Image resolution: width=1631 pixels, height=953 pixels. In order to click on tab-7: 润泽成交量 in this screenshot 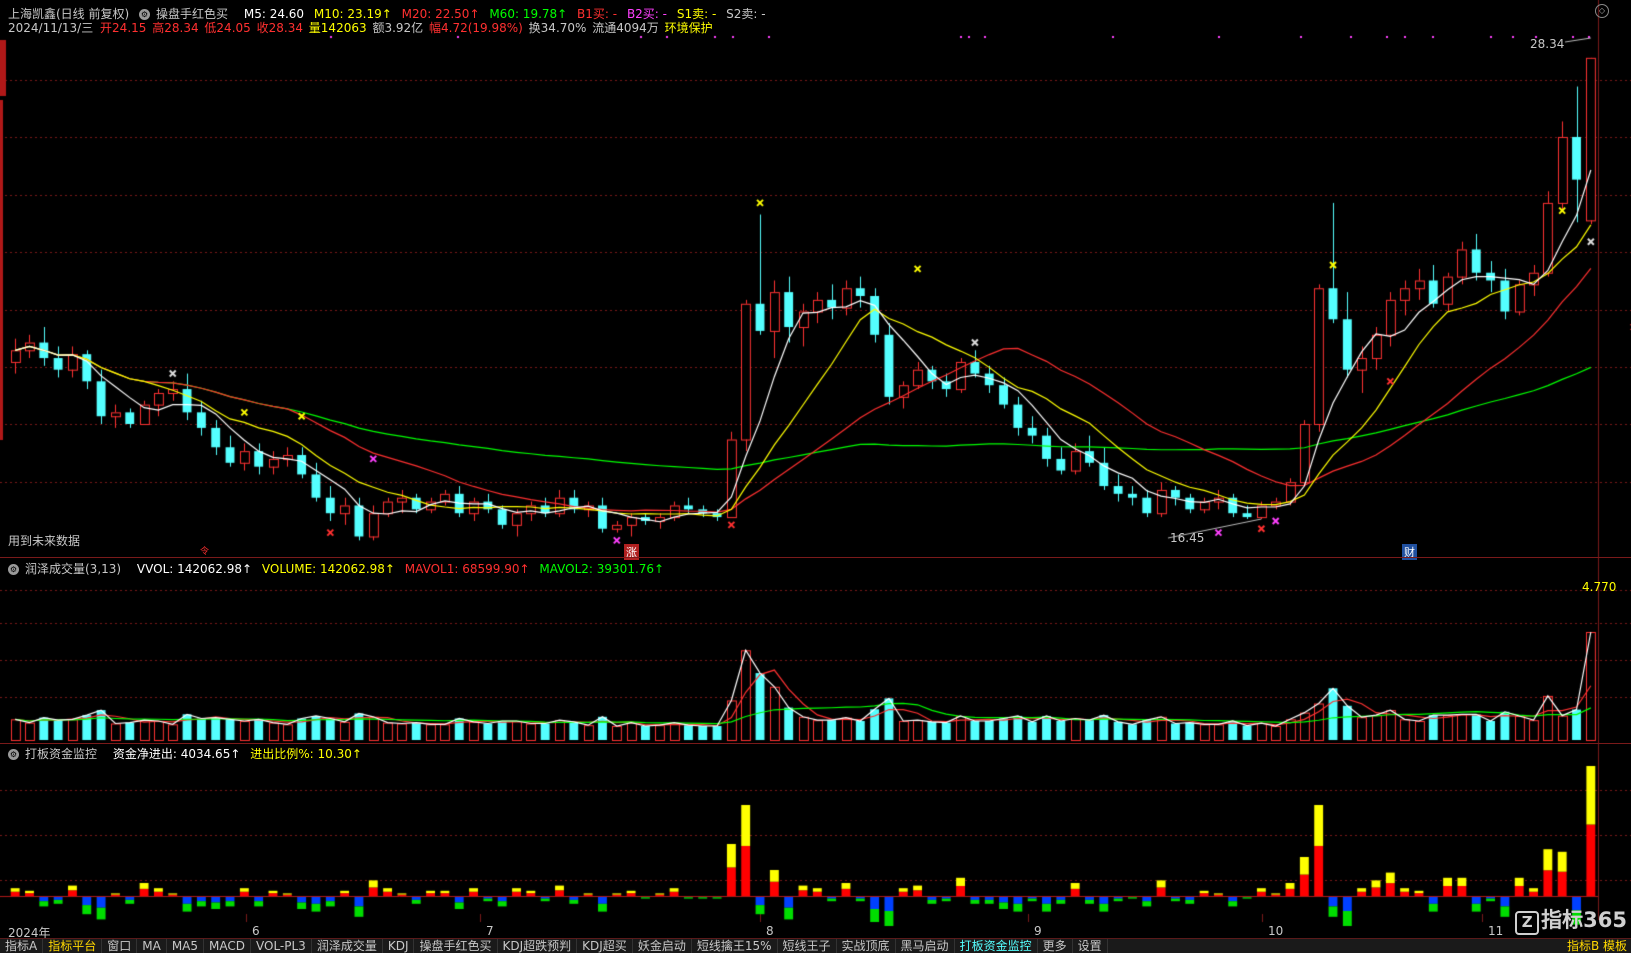, I will do `click(347, 946)`.